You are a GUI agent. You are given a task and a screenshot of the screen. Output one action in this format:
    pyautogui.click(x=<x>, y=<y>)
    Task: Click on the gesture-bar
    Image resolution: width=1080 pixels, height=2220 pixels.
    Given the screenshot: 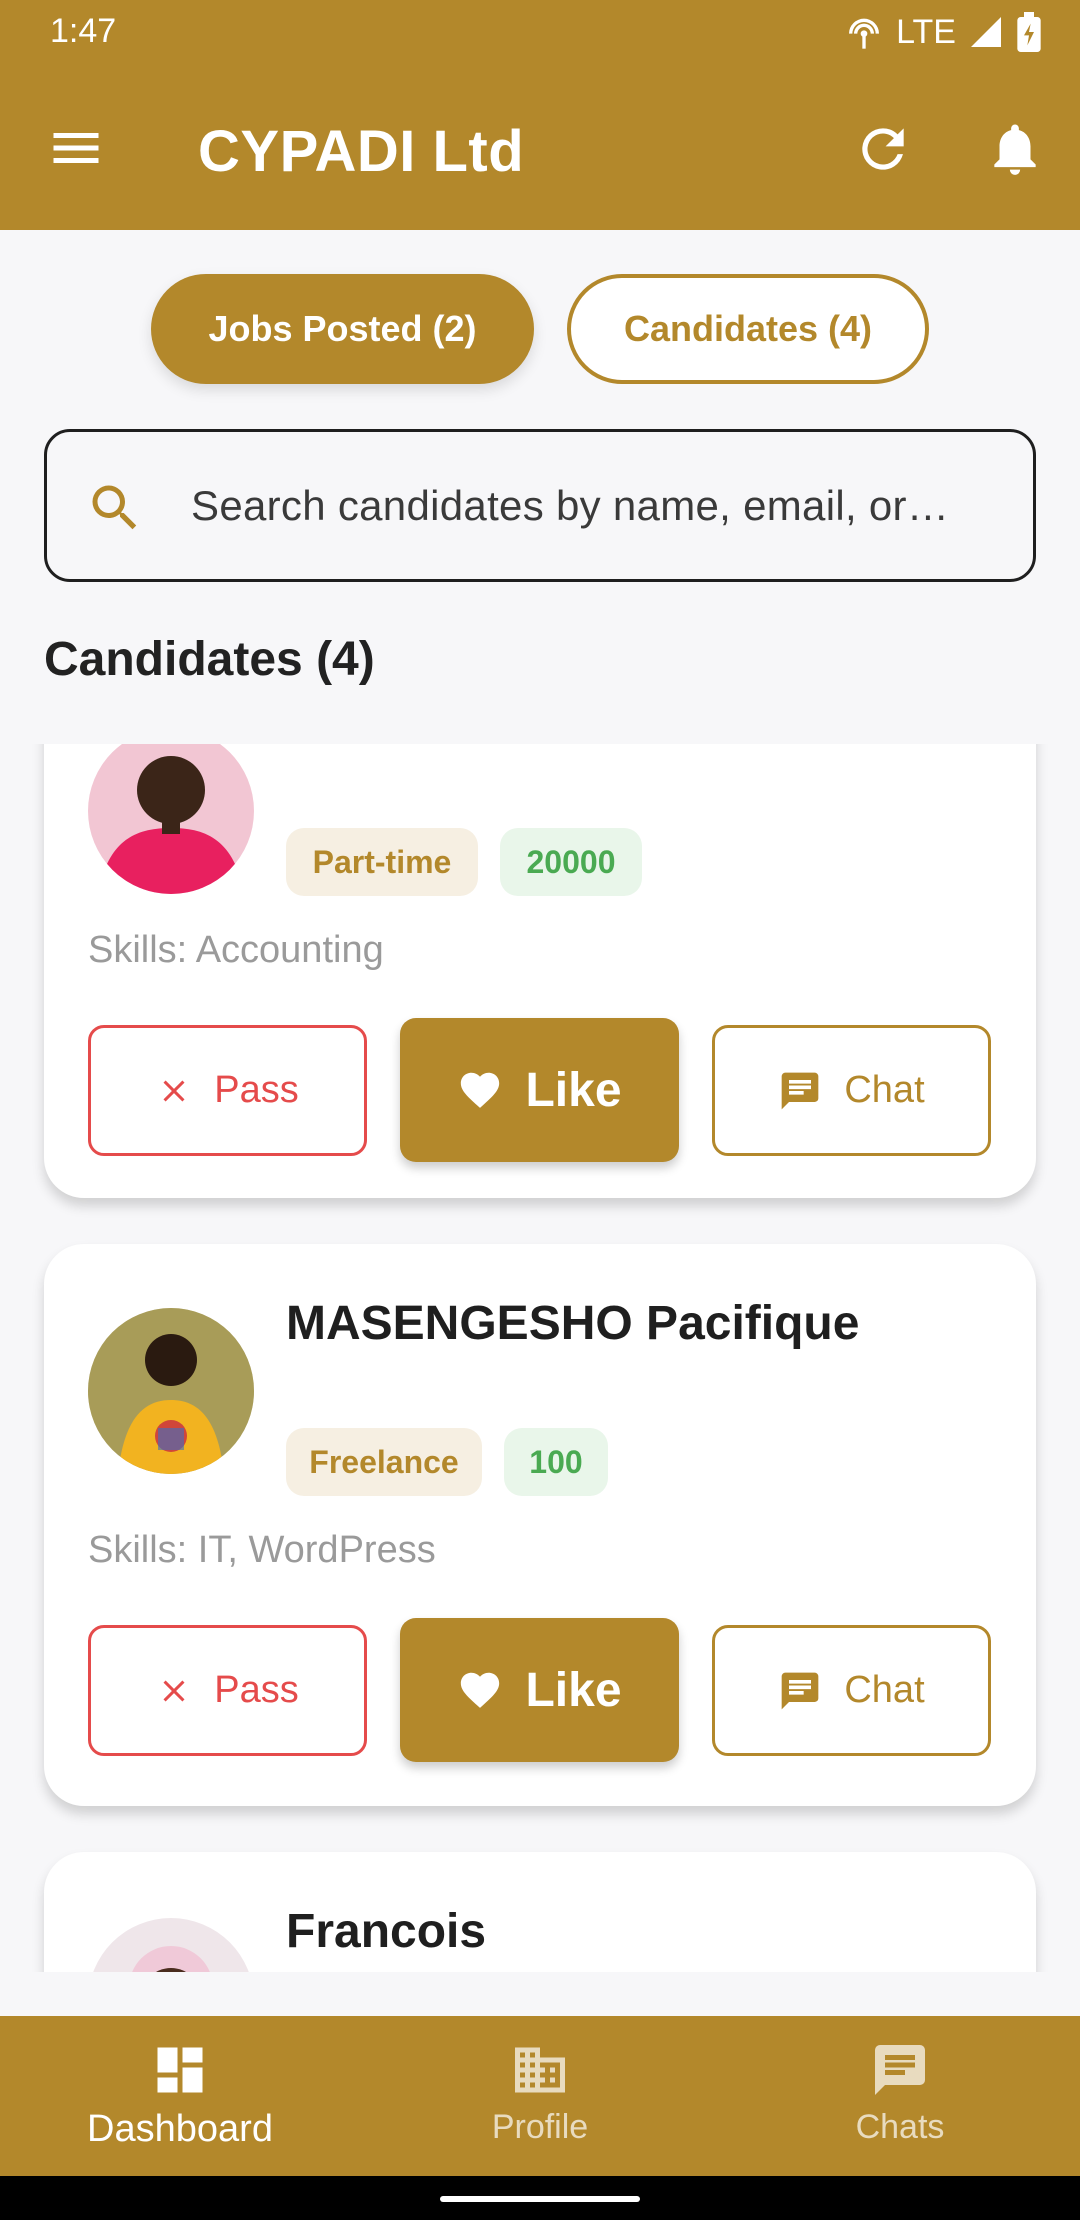 What is the action you would take?
    pyautogui.click(x=540, y=2198)
    